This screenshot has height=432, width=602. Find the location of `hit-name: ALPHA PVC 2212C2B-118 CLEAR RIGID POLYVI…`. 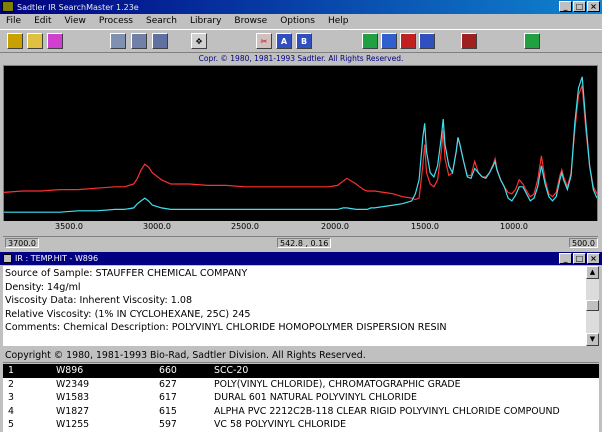

hit-name: ALPHA PVC 2212C2B-118 CLEAR RIGID POLYVI… is located at coordinates (387, 411).